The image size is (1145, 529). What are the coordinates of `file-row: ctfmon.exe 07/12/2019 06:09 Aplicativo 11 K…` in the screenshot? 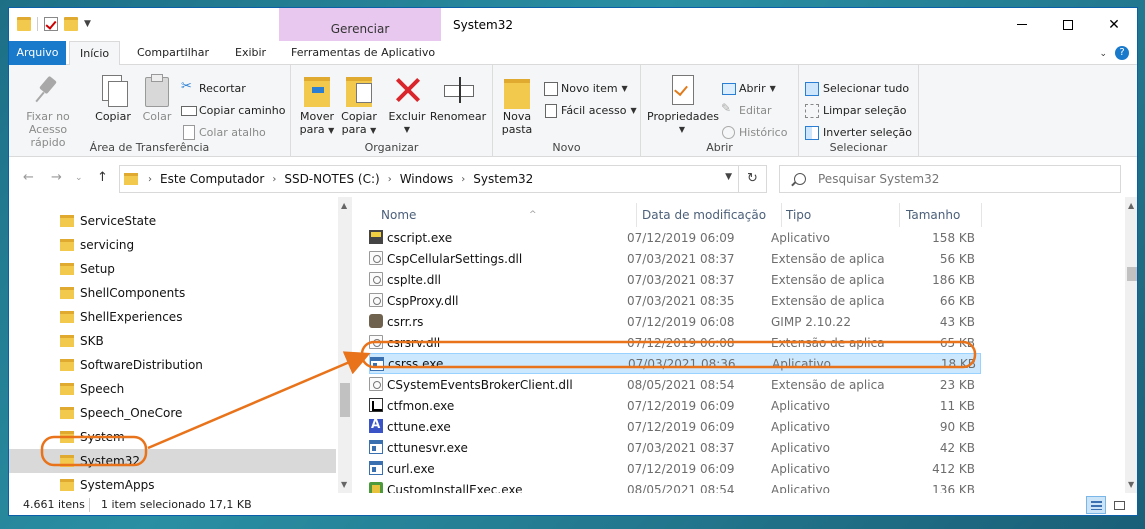 It's located at (675, 405).